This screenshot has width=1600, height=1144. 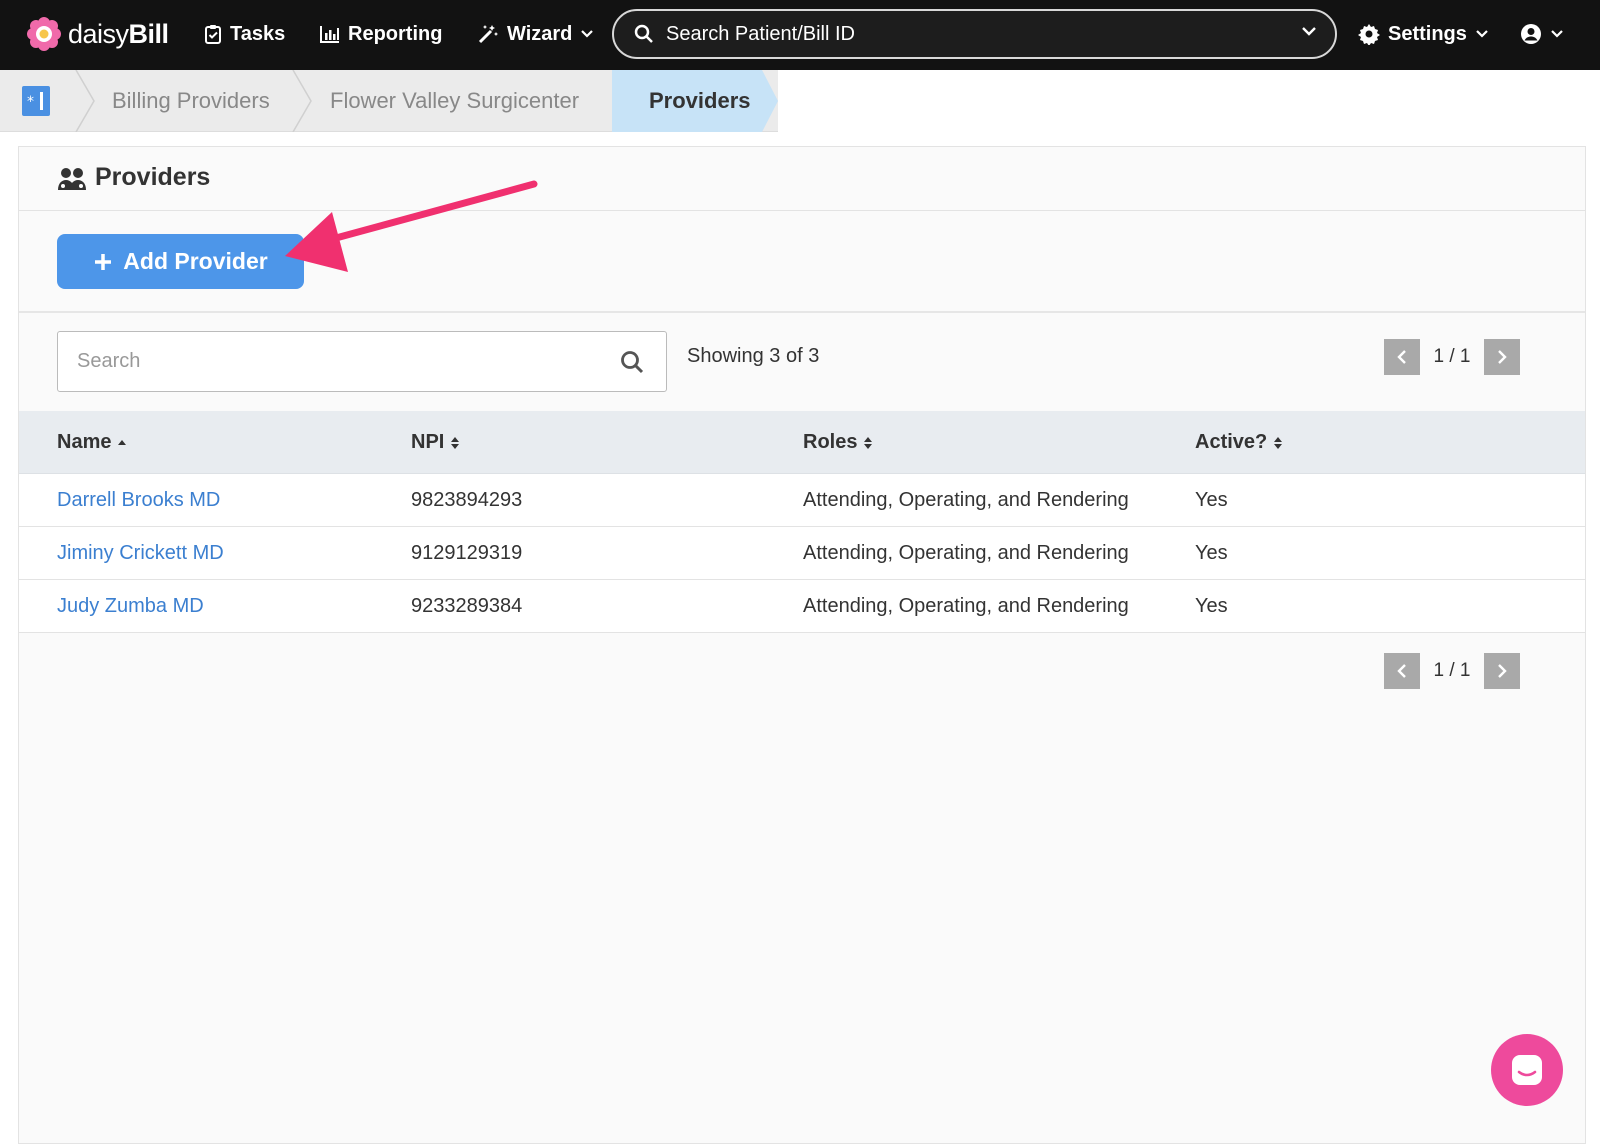 What do you see at coordinates (488, 34) in the screenshot?
I see `magic-wand-icon` at bounding box center [488, 34].